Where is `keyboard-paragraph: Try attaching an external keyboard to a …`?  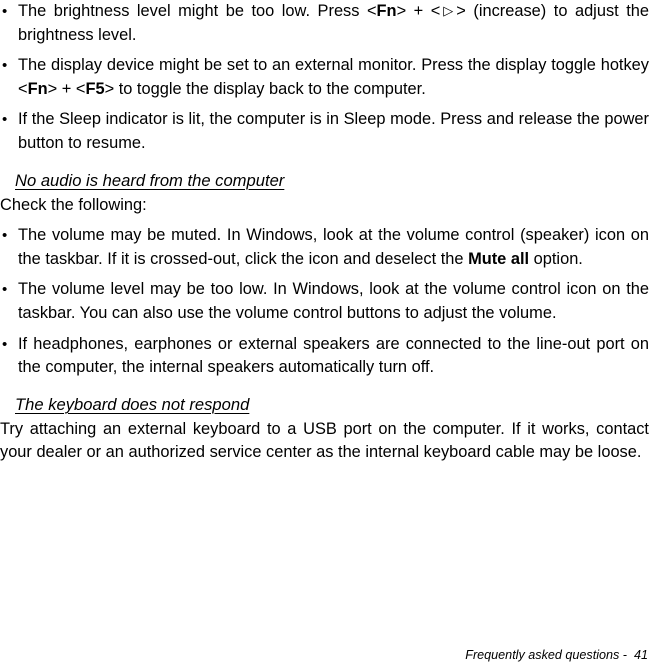
keyboard-paragraph: Try attaching an external keyboard to a … is located at coordinates (324, 440).